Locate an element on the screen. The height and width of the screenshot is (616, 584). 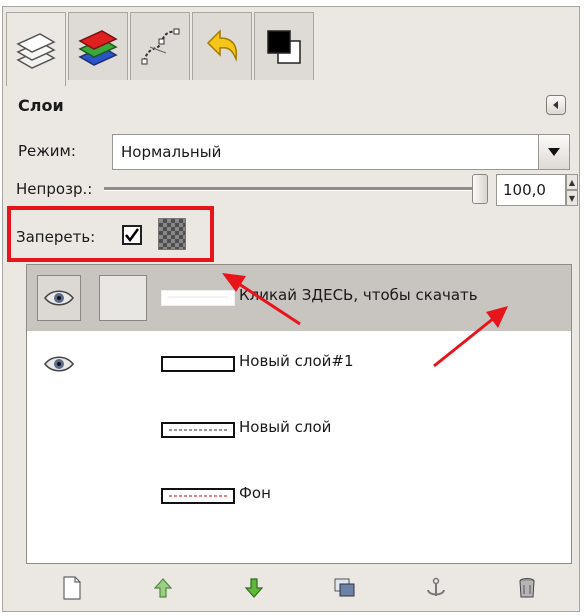
channels-icon is located at coordinates (98, 47).